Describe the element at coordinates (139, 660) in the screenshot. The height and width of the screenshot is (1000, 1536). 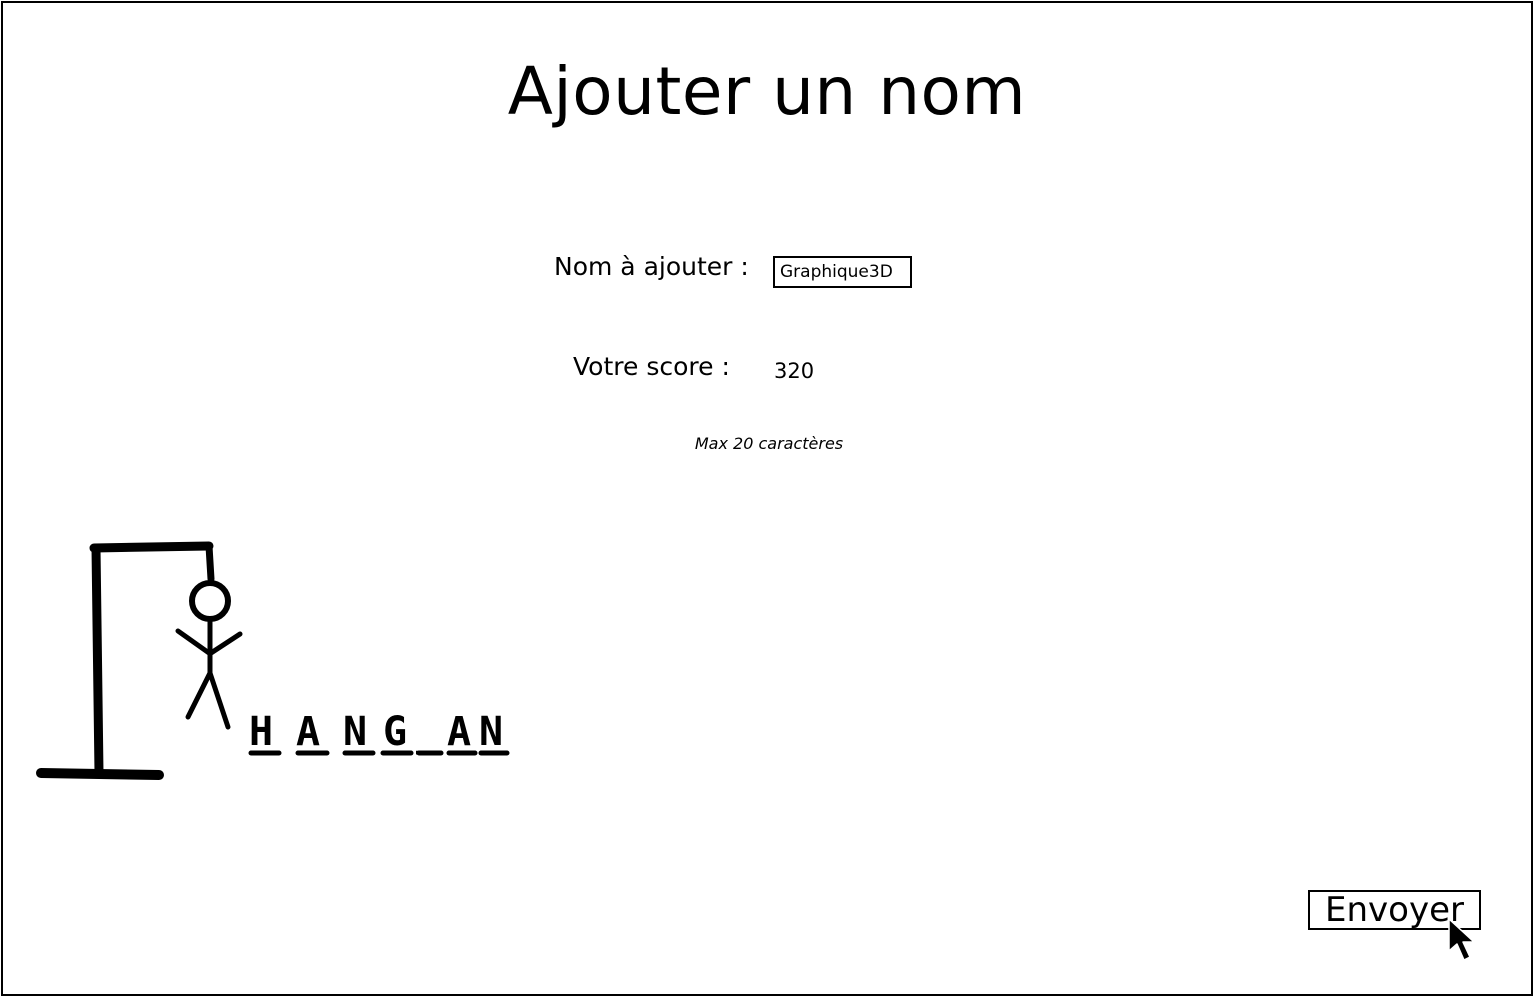
I see `hangman-gallows-icon` at that location.